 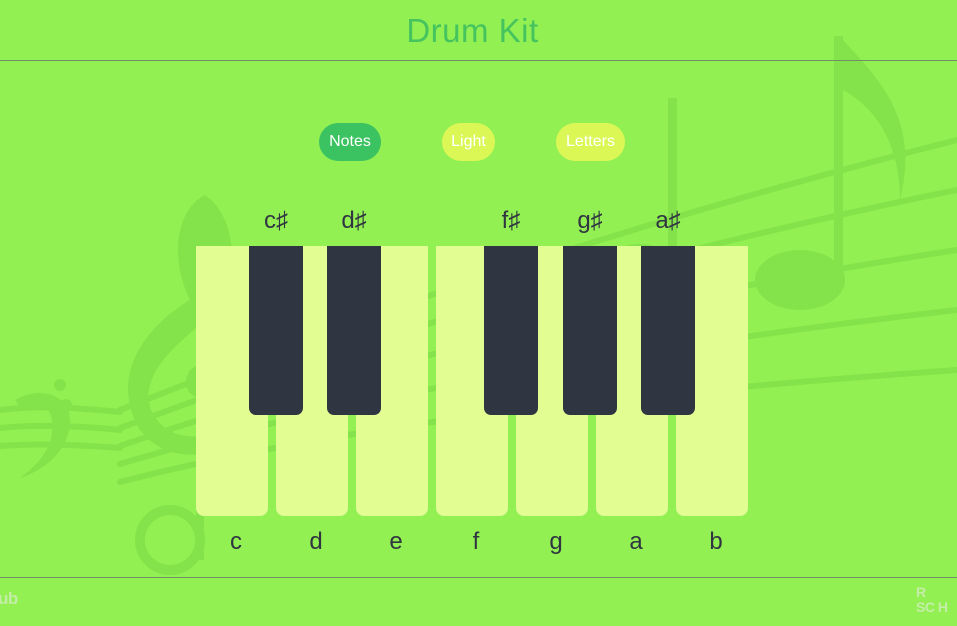 I want to click on footer-right-text-2: SC H, so click(x=932, y=607).